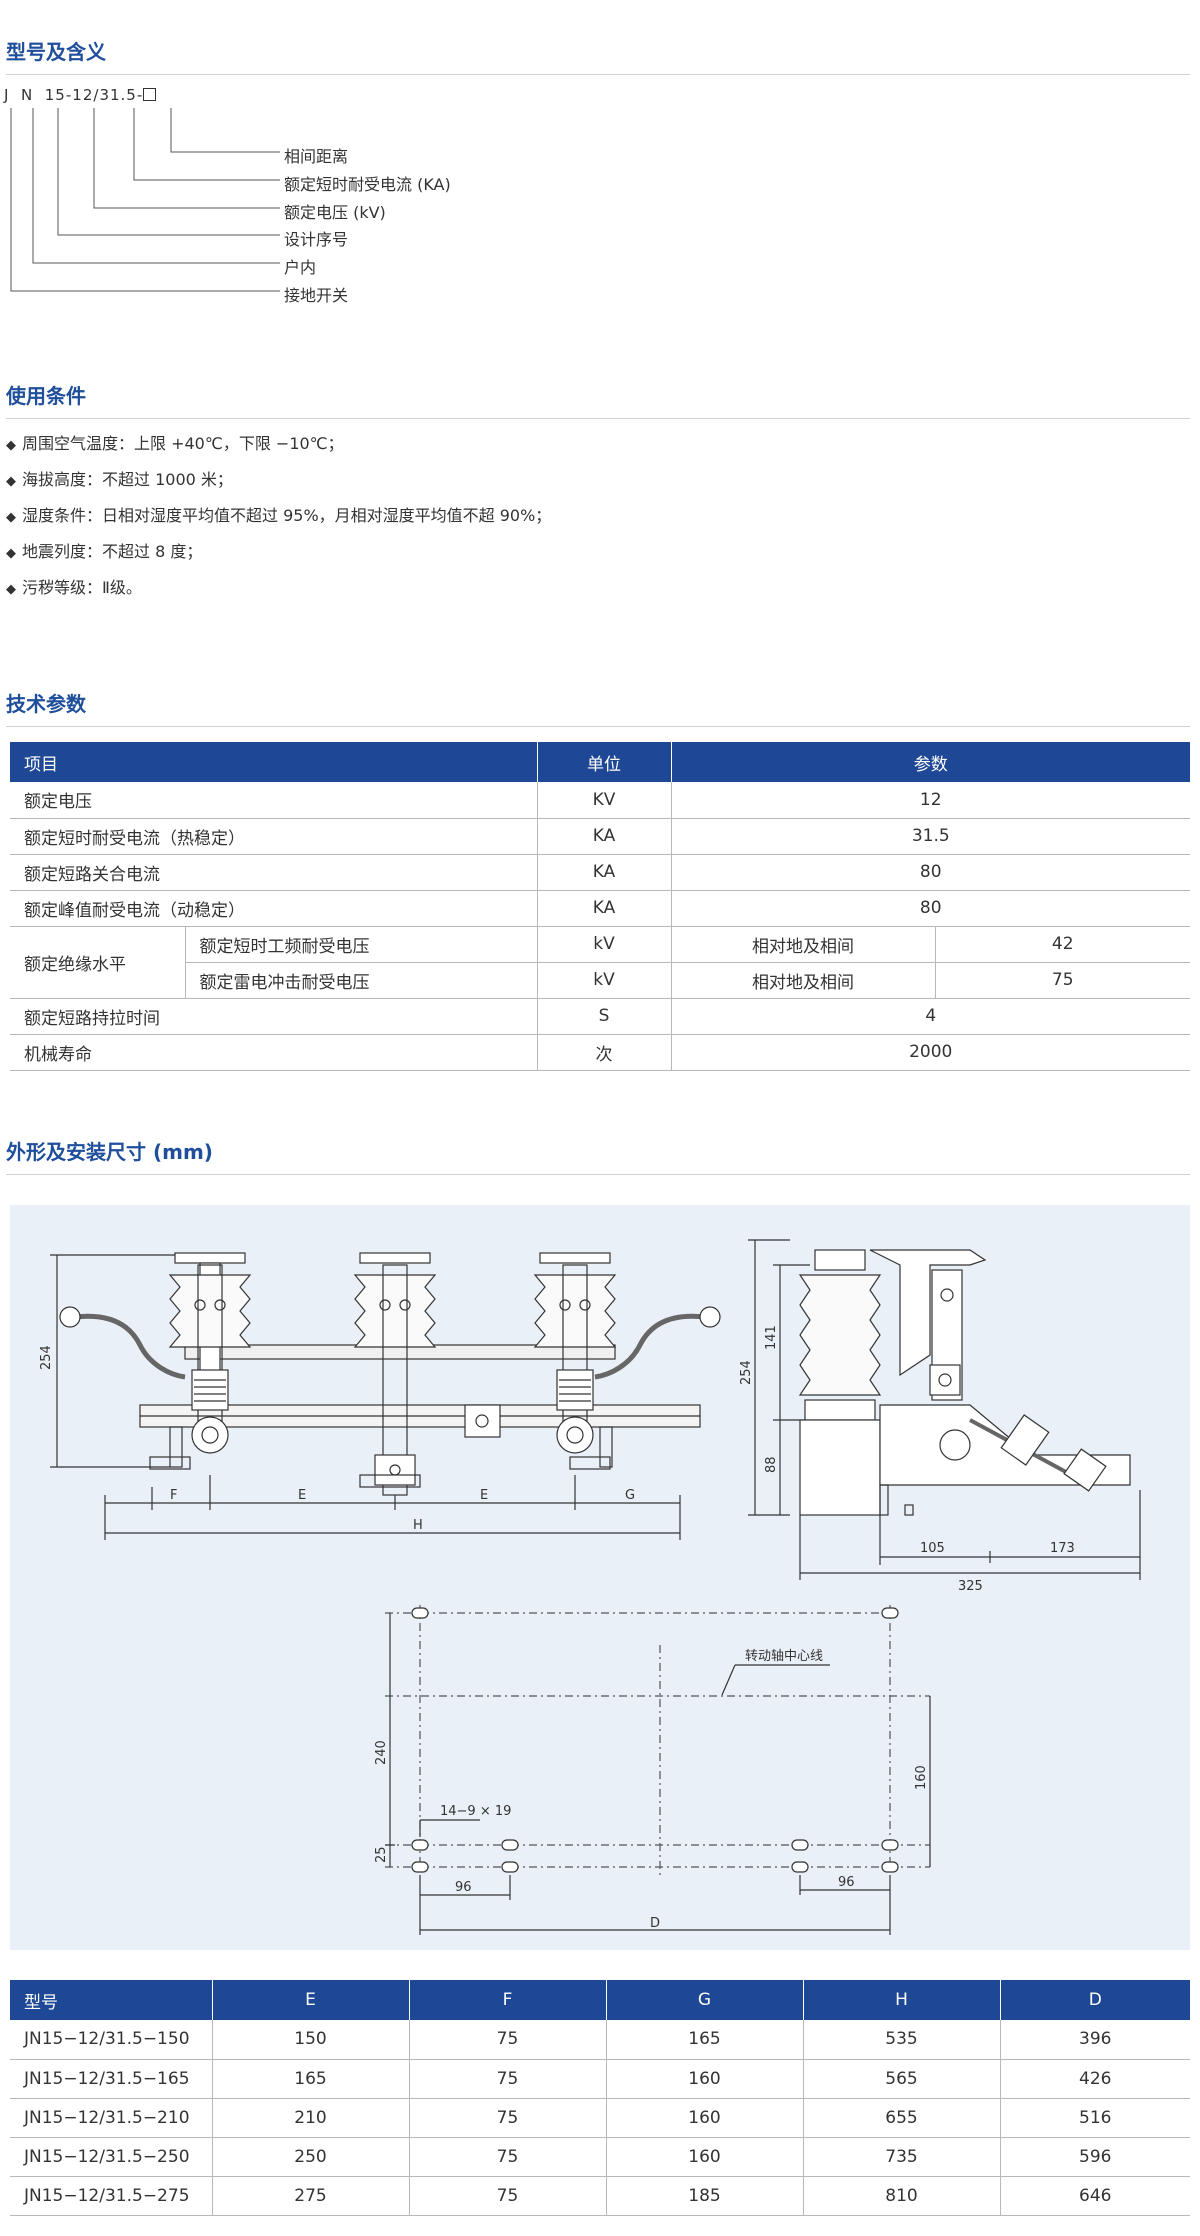  What do you see at coordinates (1095, 2118) in the screenshot?
I see `table-cell: 516` at bounding box center [1095, 2118].